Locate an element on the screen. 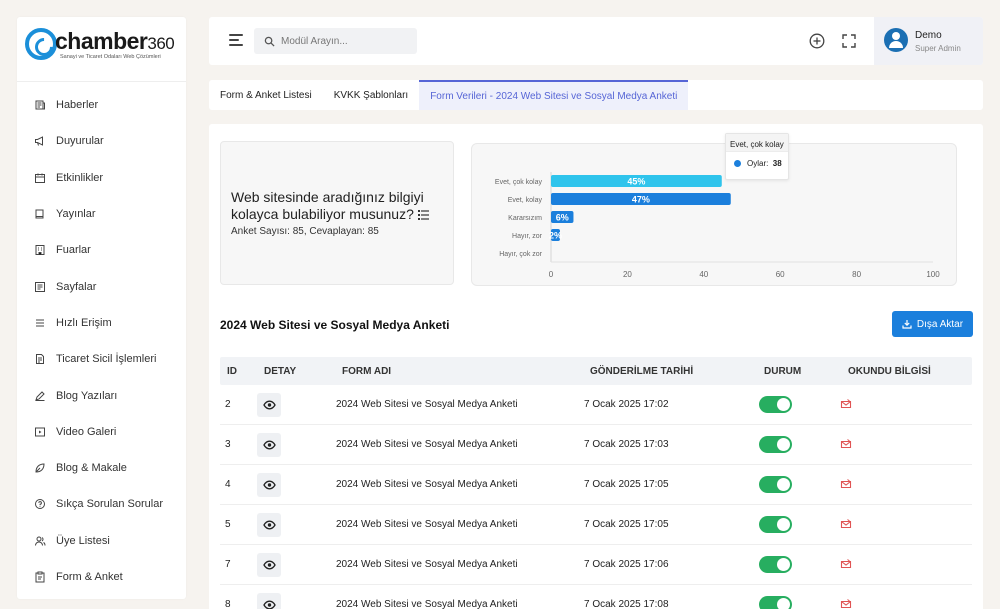  sidebar-item-form-anket: Form & Anket is located at coordinates (101, 577).